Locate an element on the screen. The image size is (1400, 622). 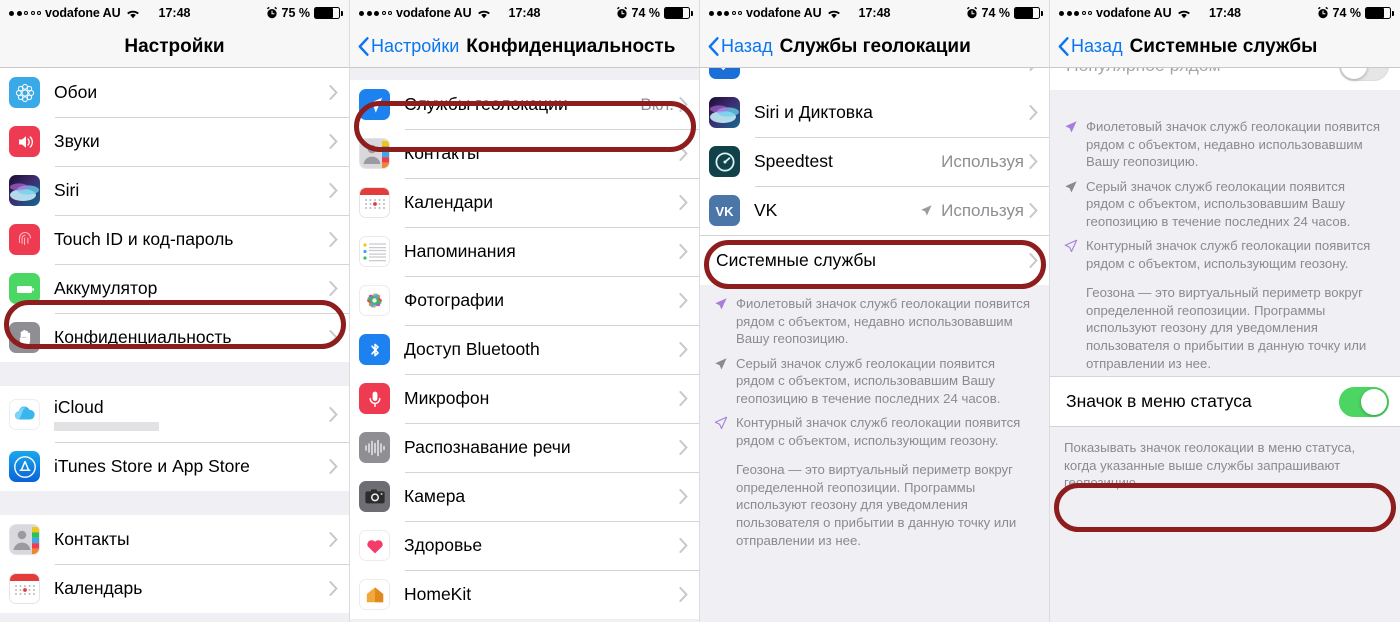
list-item-photos: Фотографии is located at coordinates (524, 300).